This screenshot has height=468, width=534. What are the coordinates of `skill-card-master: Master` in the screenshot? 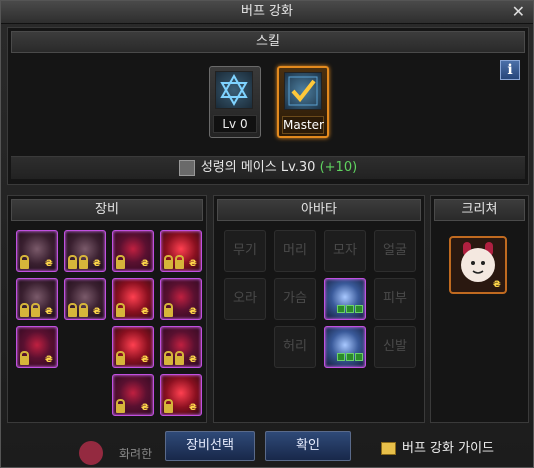 It's located at (303, 102).